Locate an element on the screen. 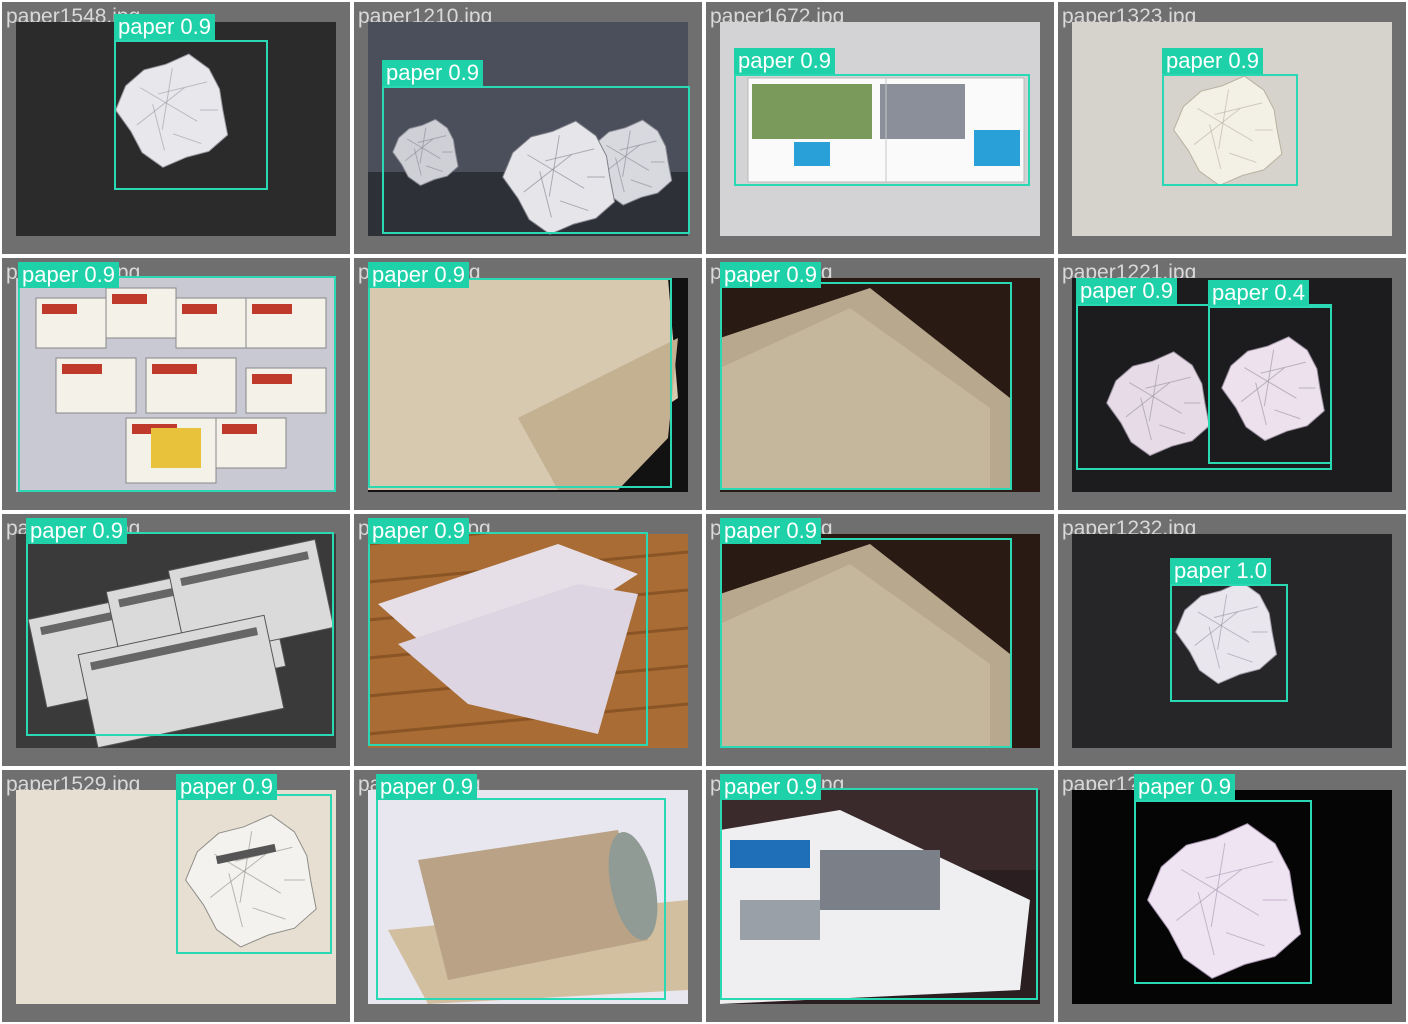  result-cell: paper1221.jpg paper 0.9 paper 0.4 is located at coordinates (1232, 384).